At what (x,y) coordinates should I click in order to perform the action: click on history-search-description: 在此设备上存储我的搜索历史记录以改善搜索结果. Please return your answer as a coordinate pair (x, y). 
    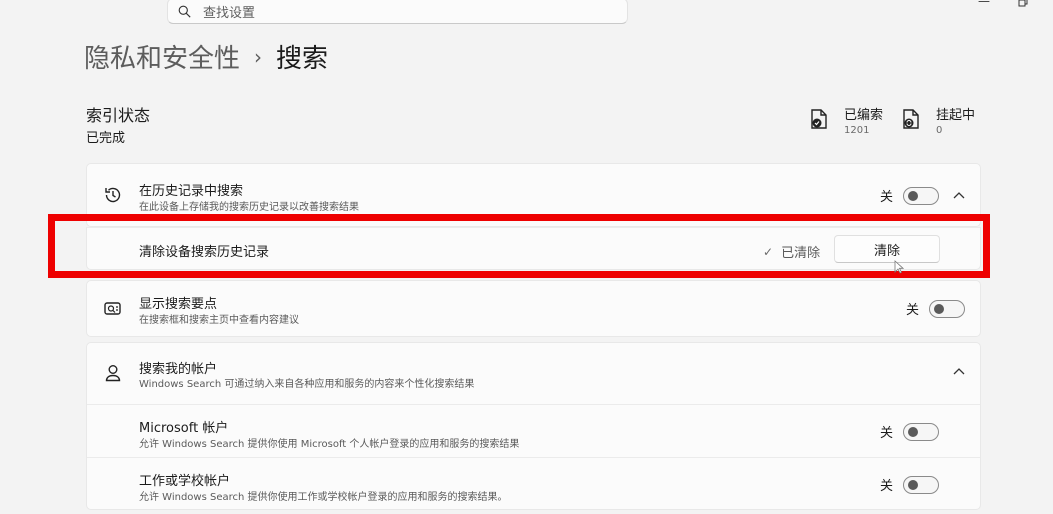
    Looking at the image, I should click on (249, 207).